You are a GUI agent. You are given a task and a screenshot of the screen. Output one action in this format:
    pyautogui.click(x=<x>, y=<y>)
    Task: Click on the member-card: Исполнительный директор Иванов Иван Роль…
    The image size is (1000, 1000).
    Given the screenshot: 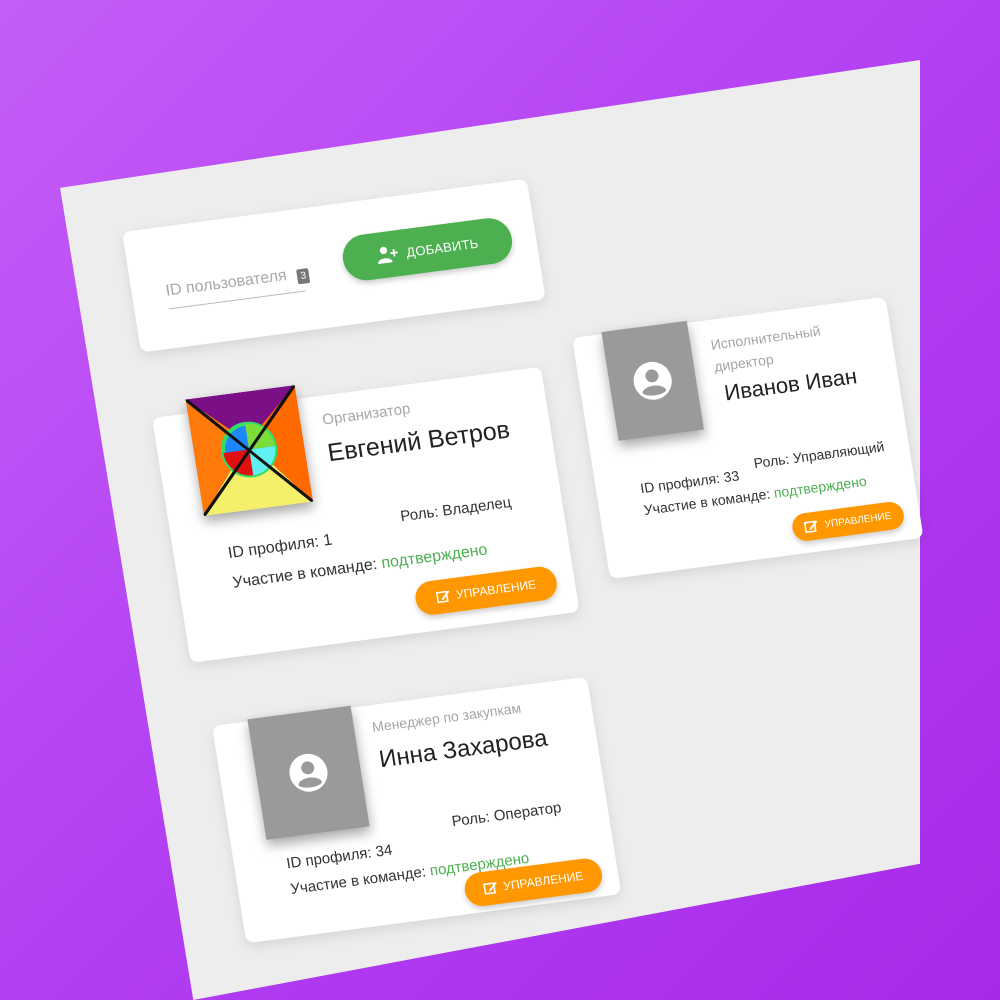 What is the action you would take?
    pyautogui.click(x=748, y=437)
    